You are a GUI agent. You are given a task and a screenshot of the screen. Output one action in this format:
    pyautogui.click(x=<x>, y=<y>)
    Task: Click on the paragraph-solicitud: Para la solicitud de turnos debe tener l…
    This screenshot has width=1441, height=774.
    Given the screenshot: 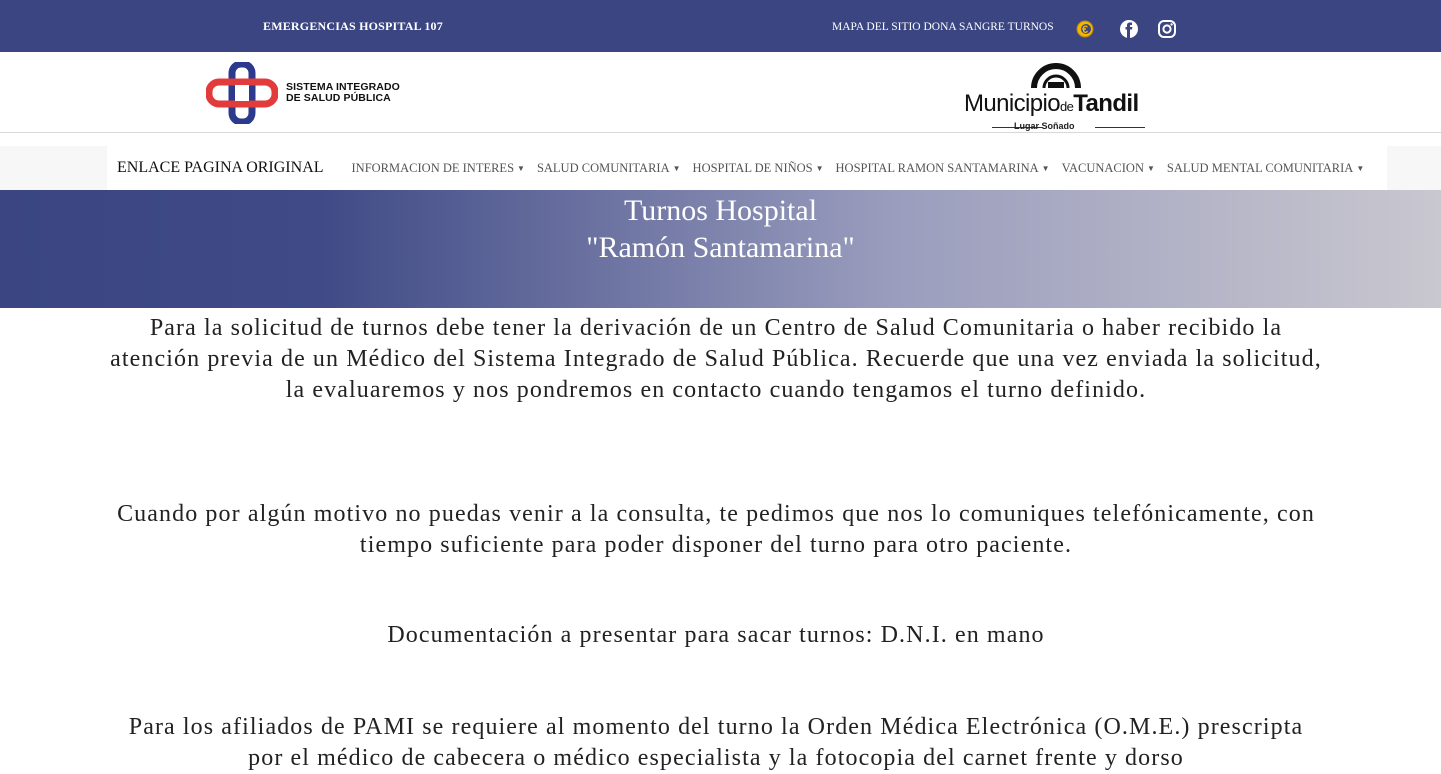 What is the action you would take?
    pyautogui.click(x=716, y=359)
    